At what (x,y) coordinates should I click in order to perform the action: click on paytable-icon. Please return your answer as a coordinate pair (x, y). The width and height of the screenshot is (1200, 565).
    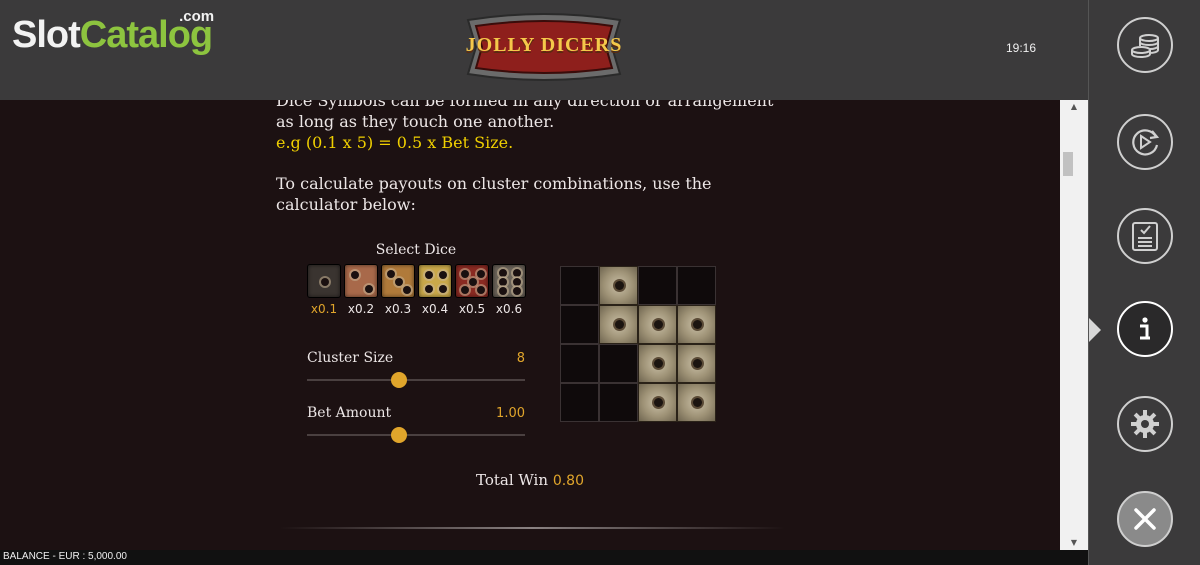
    Looking at the image, I should click on (1145, 236).